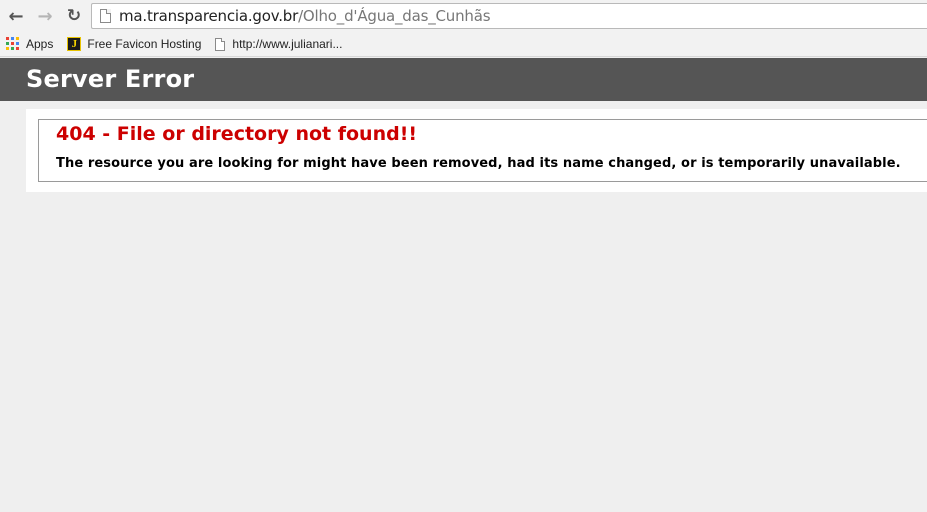 The width and height of the screenshot is (927, 512). I want to click on bookmark-label: Free Favicon Hosting, so click(144, 44).